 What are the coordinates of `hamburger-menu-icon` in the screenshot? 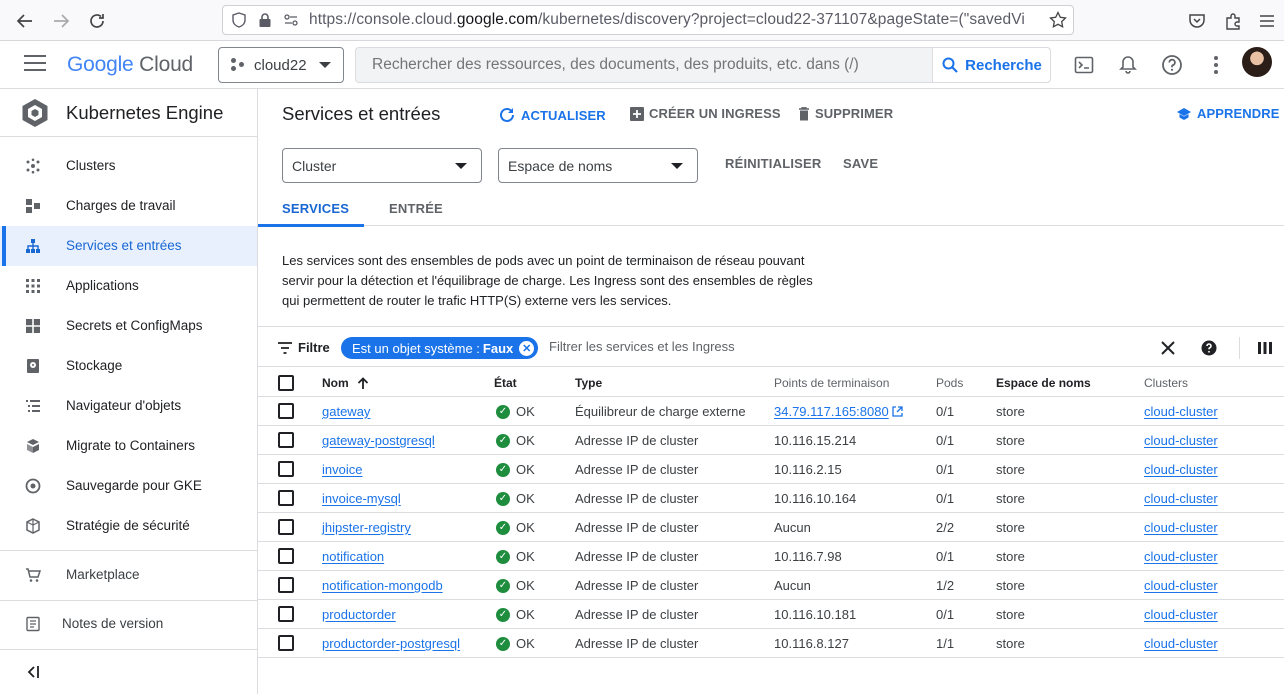 It's located at (35, 64).